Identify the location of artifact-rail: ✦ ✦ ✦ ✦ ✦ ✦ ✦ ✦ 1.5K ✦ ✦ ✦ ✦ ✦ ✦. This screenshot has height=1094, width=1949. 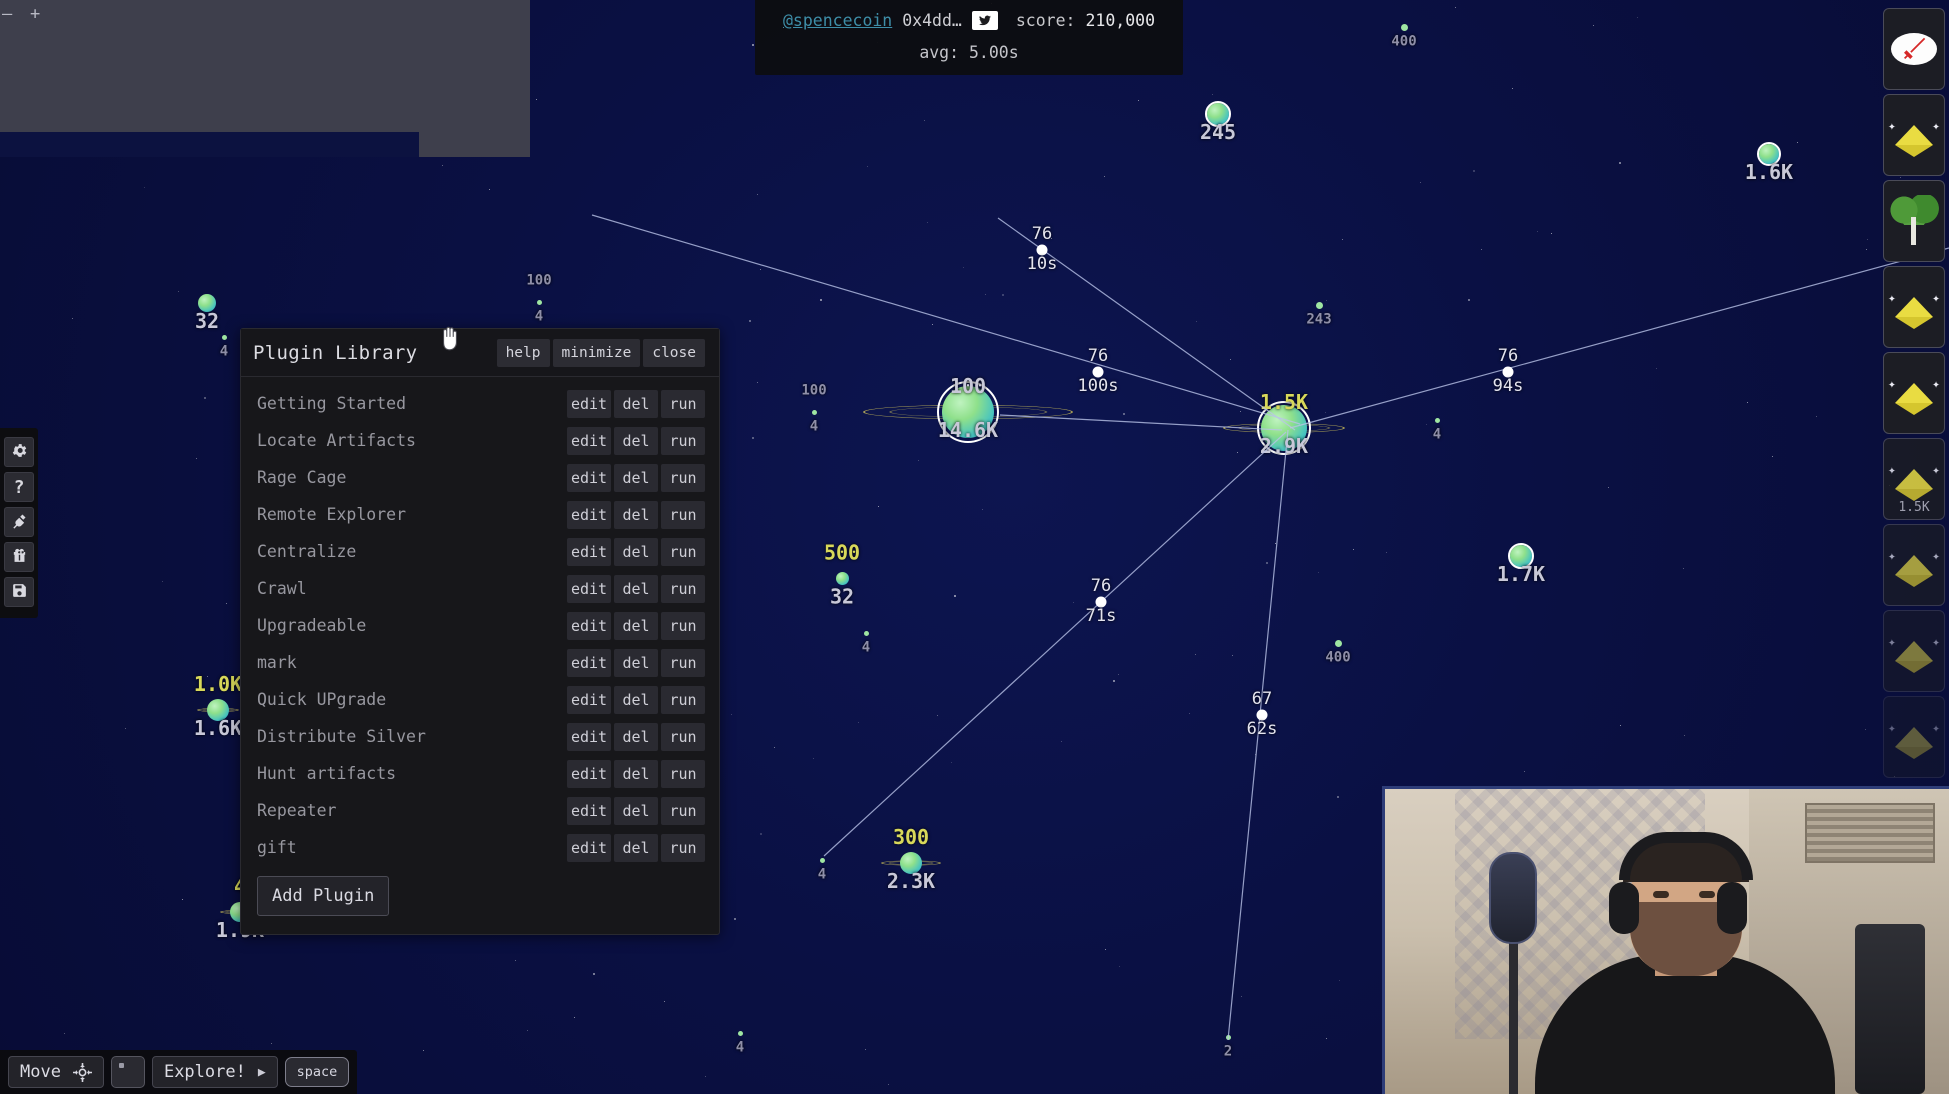
(1914, 393).